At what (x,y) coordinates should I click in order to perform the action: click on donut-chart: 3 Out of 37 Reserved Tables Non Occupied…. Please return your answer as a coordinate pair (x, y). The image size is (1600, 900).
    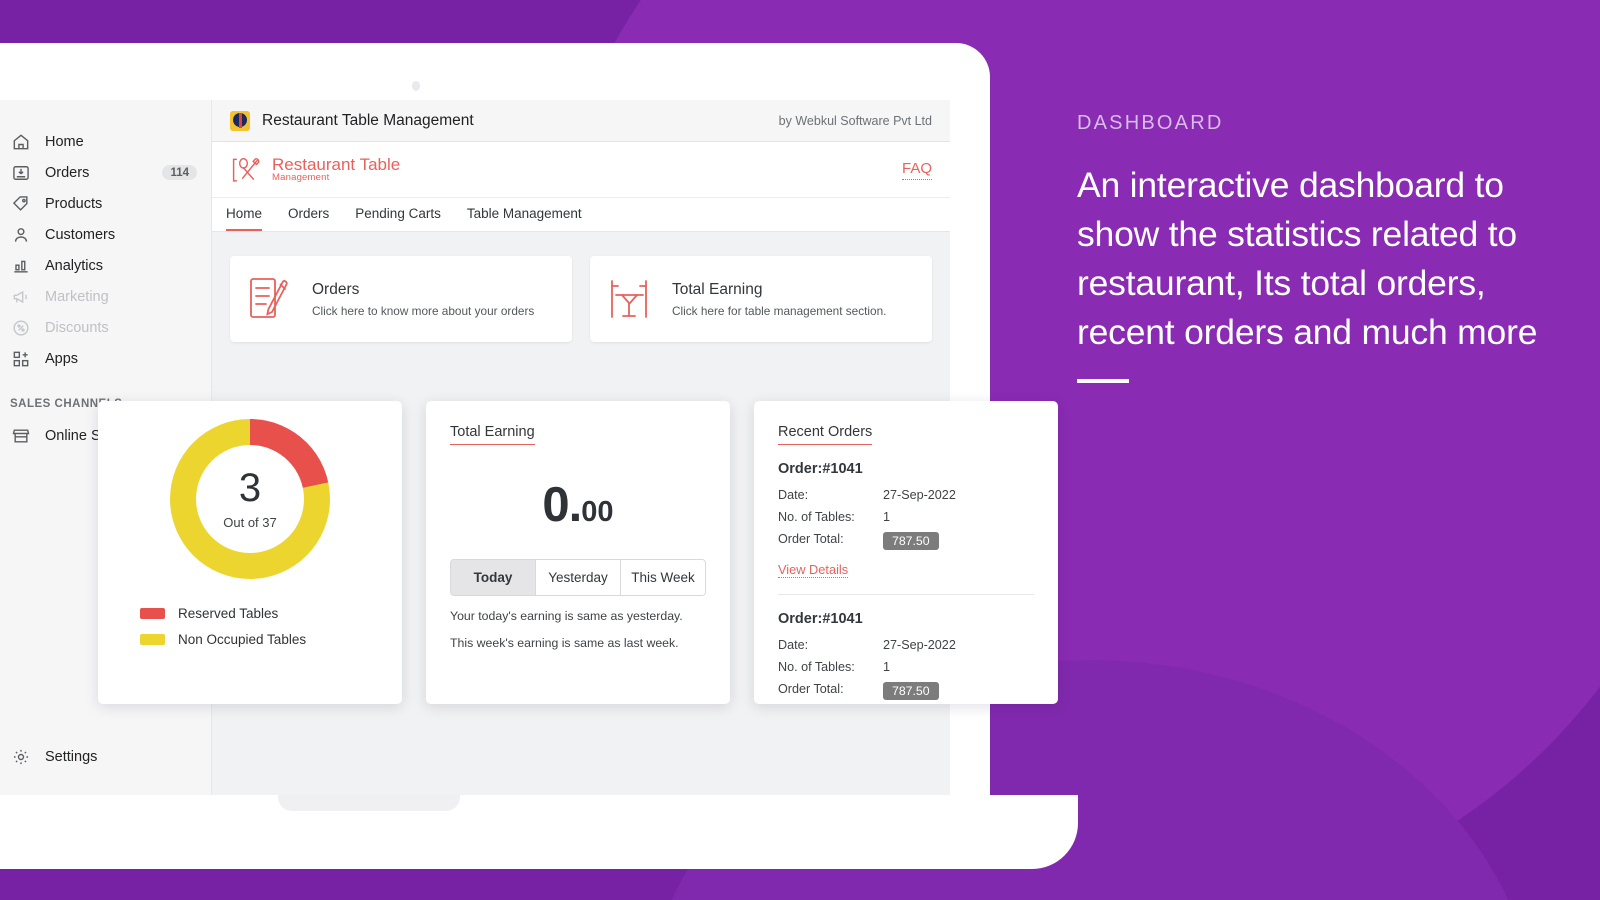
    Looking at the image, I should click on (250, 529).